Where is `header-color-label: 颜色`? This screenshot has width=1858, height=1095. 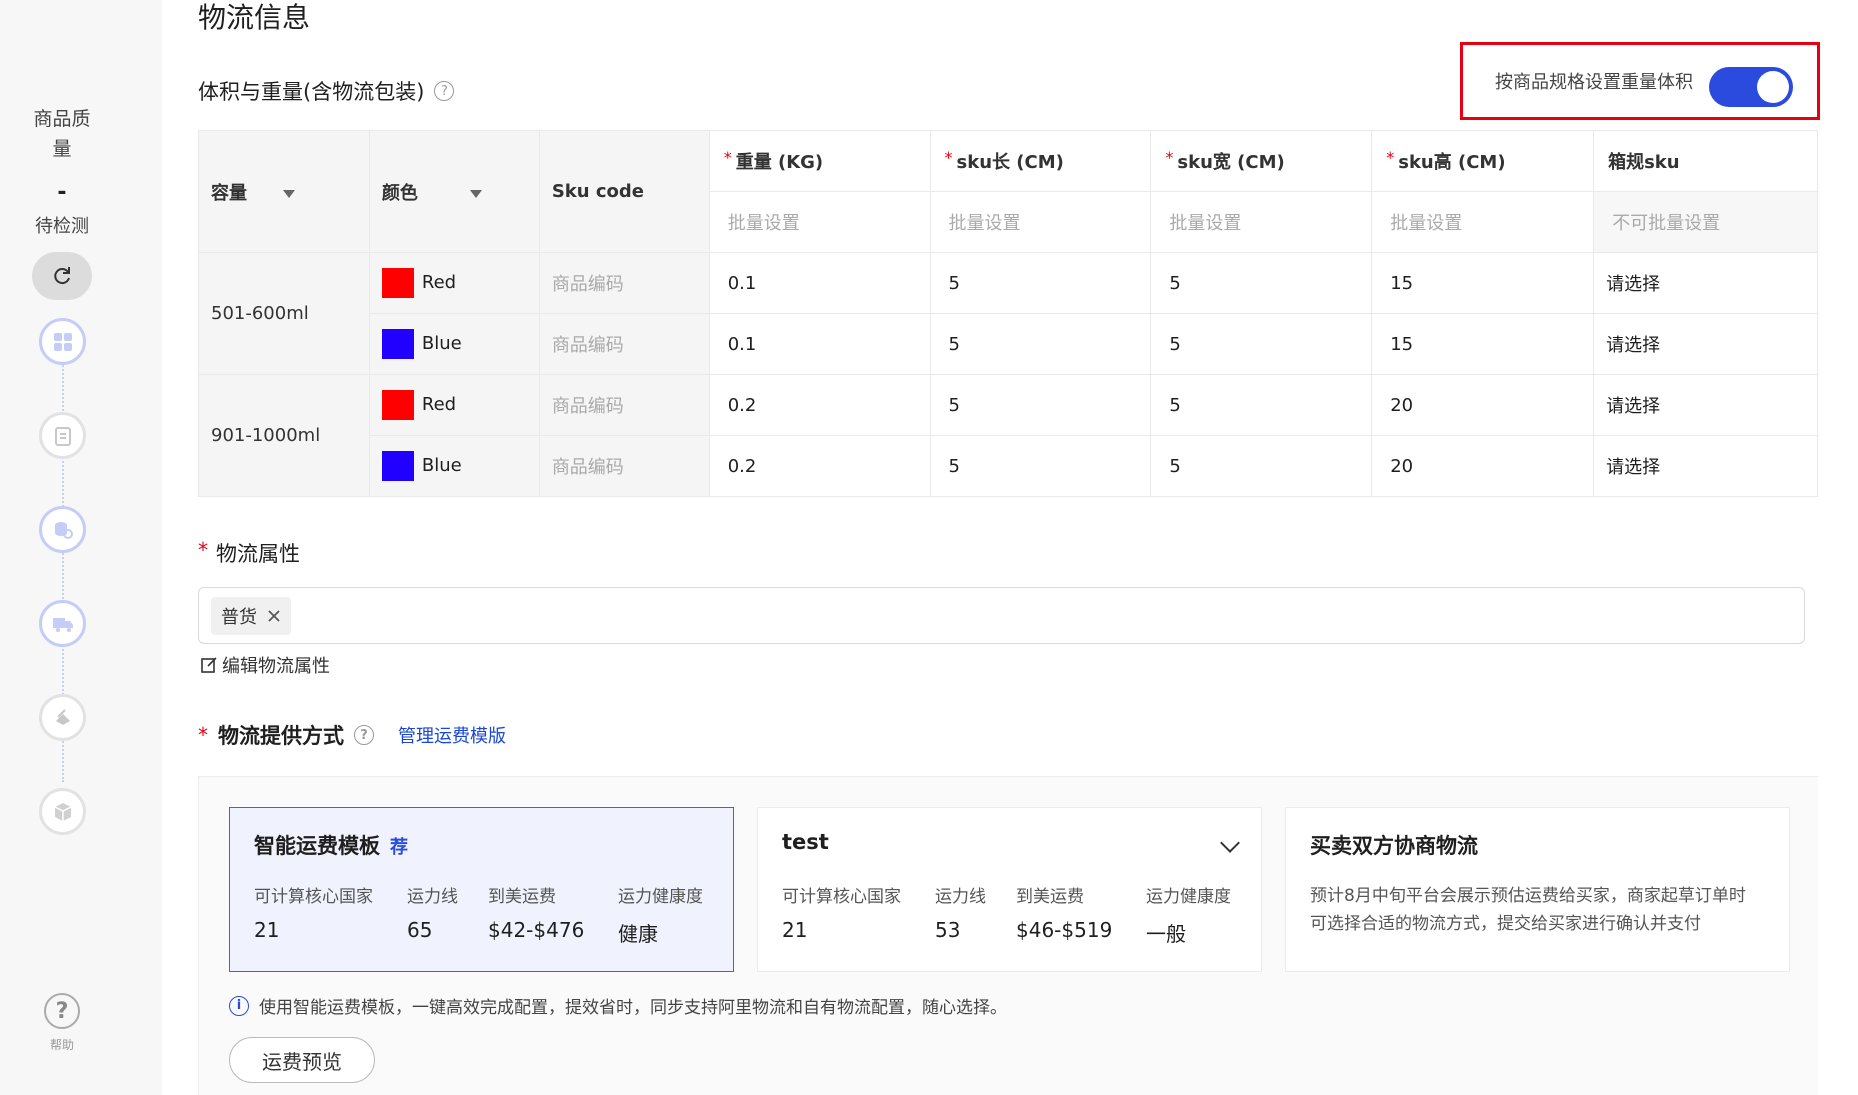 header-color-label: 颜色 is located at coordinates (399, 193).